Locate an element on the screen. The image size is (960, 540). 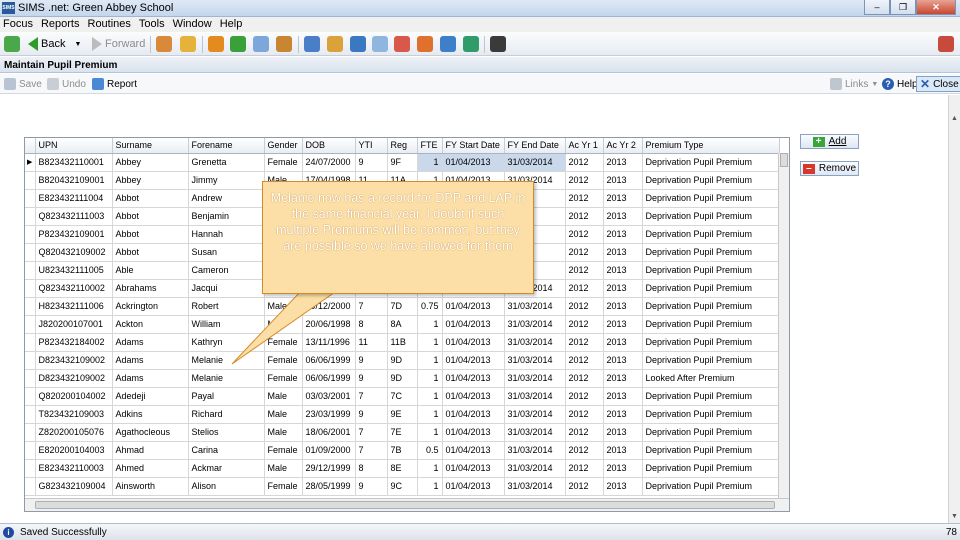
table-cell: Abbot is located at coordinates (150, 198).